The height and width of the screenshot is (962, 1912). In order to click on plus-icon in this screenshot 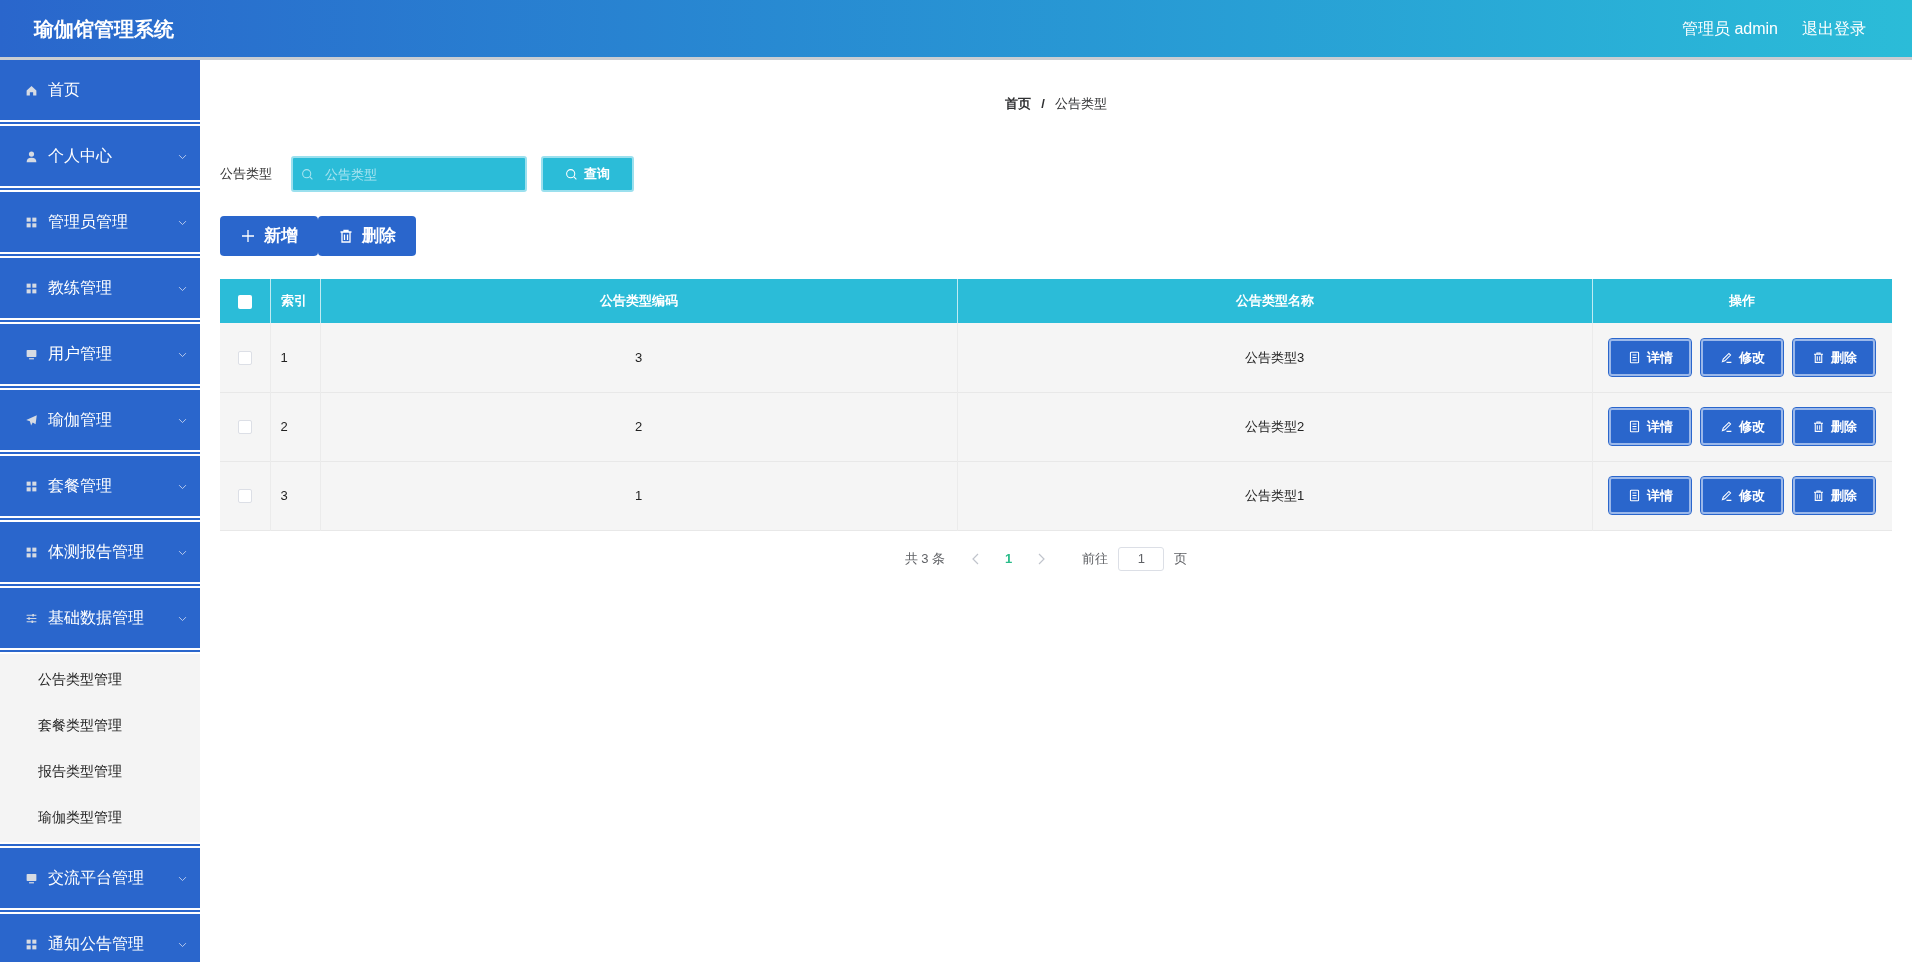, I will do `click(248, 236)`.